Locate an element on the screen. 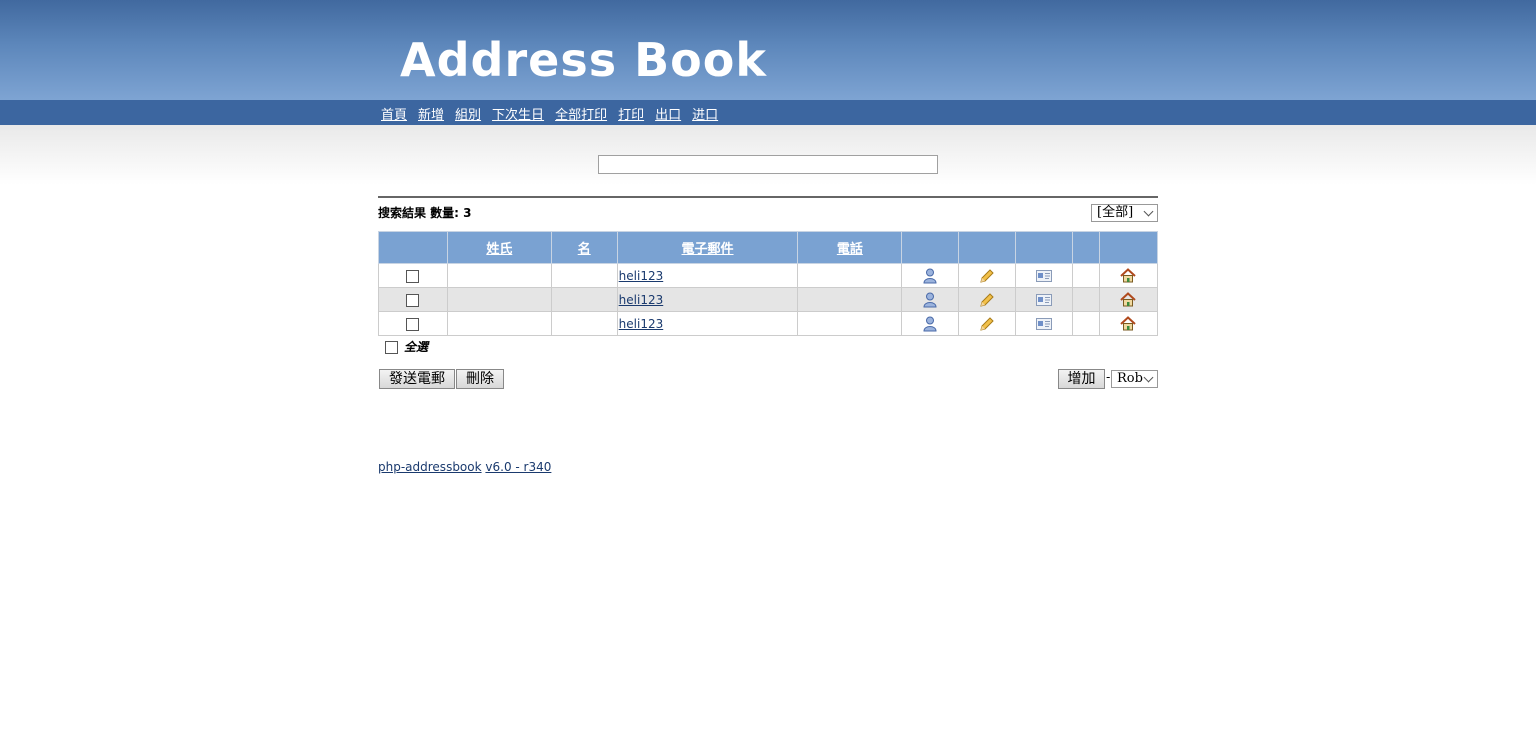 The height and width of the screenshot is (741, 1536). select-all: 全選 is located at coordinates (406, 346).